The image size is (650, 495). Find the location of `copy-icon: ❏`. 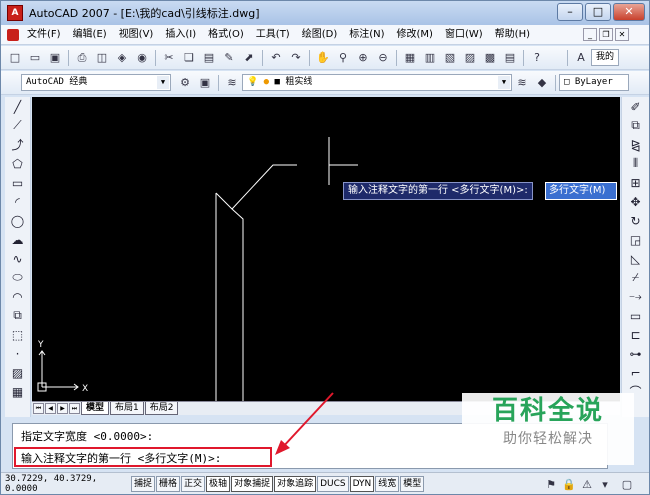

copy-icon: ❏ is located at coordinates (189, 58).